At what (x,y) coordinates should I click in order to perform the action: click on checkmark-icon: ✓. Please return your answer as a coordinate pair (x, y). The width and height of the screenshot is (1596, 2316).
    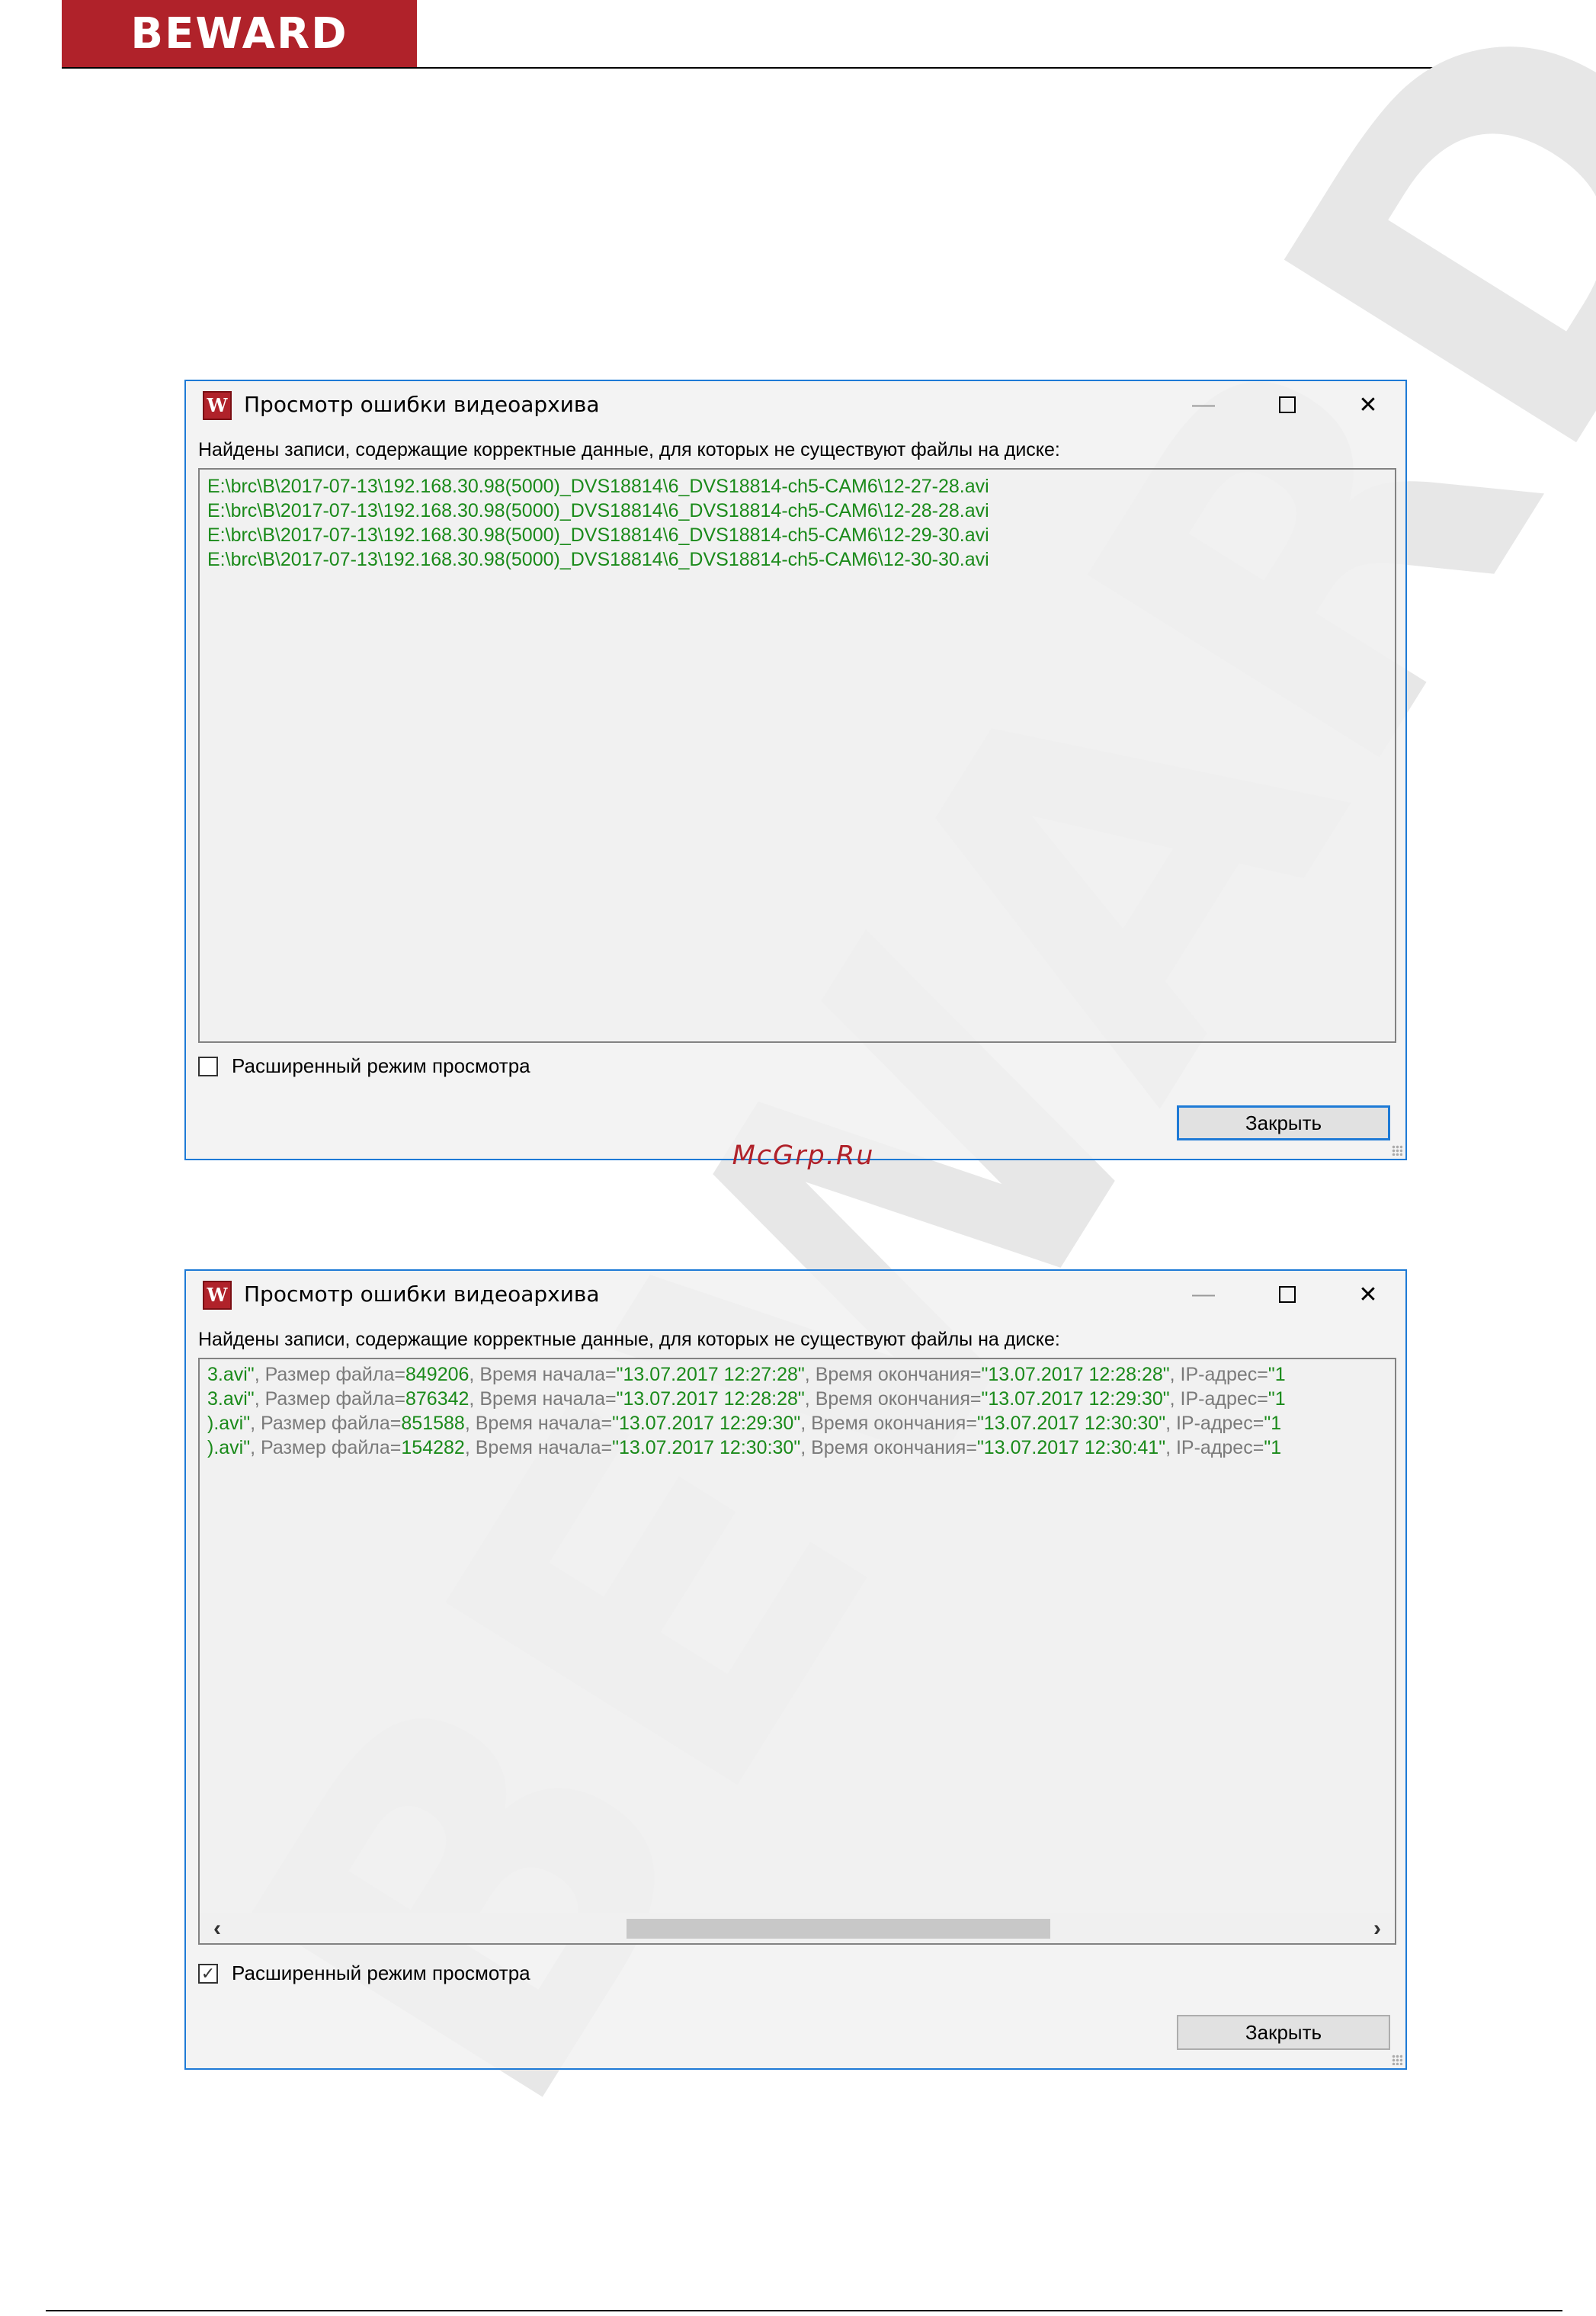
    Looking at the image, I should click on (208, 1973).